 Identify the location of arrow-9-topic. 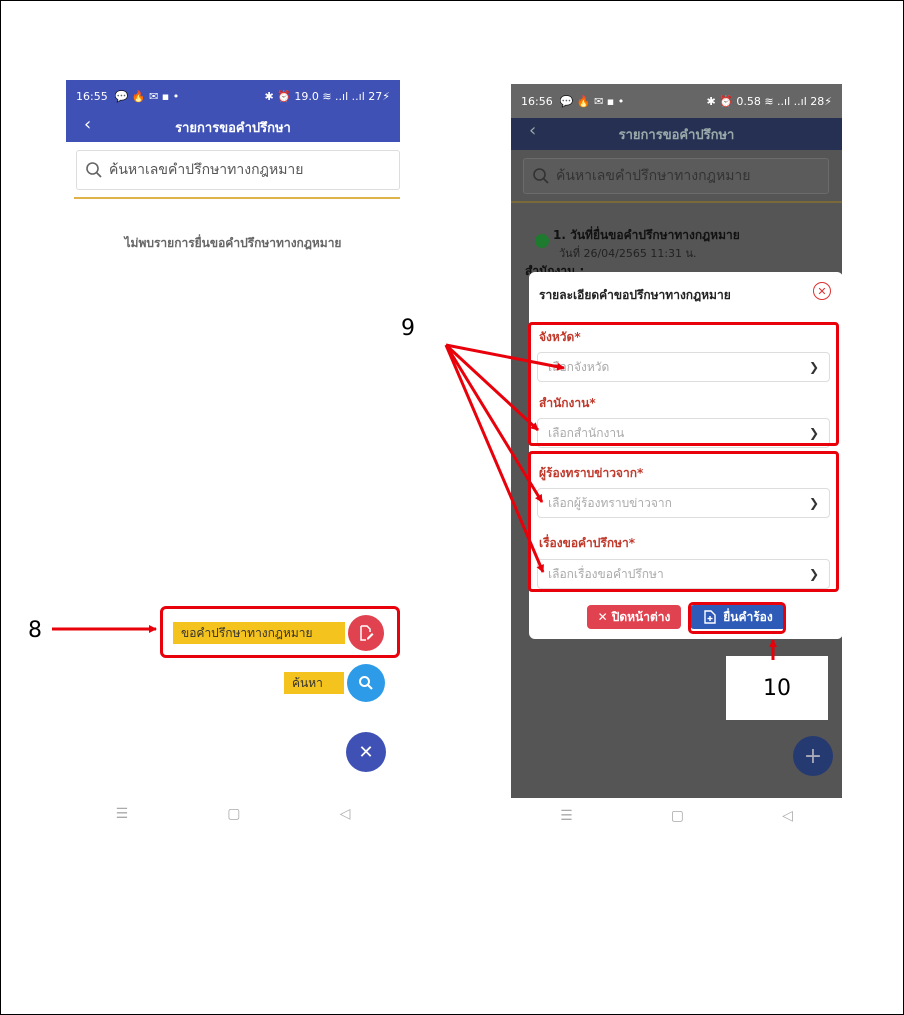
(494, 458).